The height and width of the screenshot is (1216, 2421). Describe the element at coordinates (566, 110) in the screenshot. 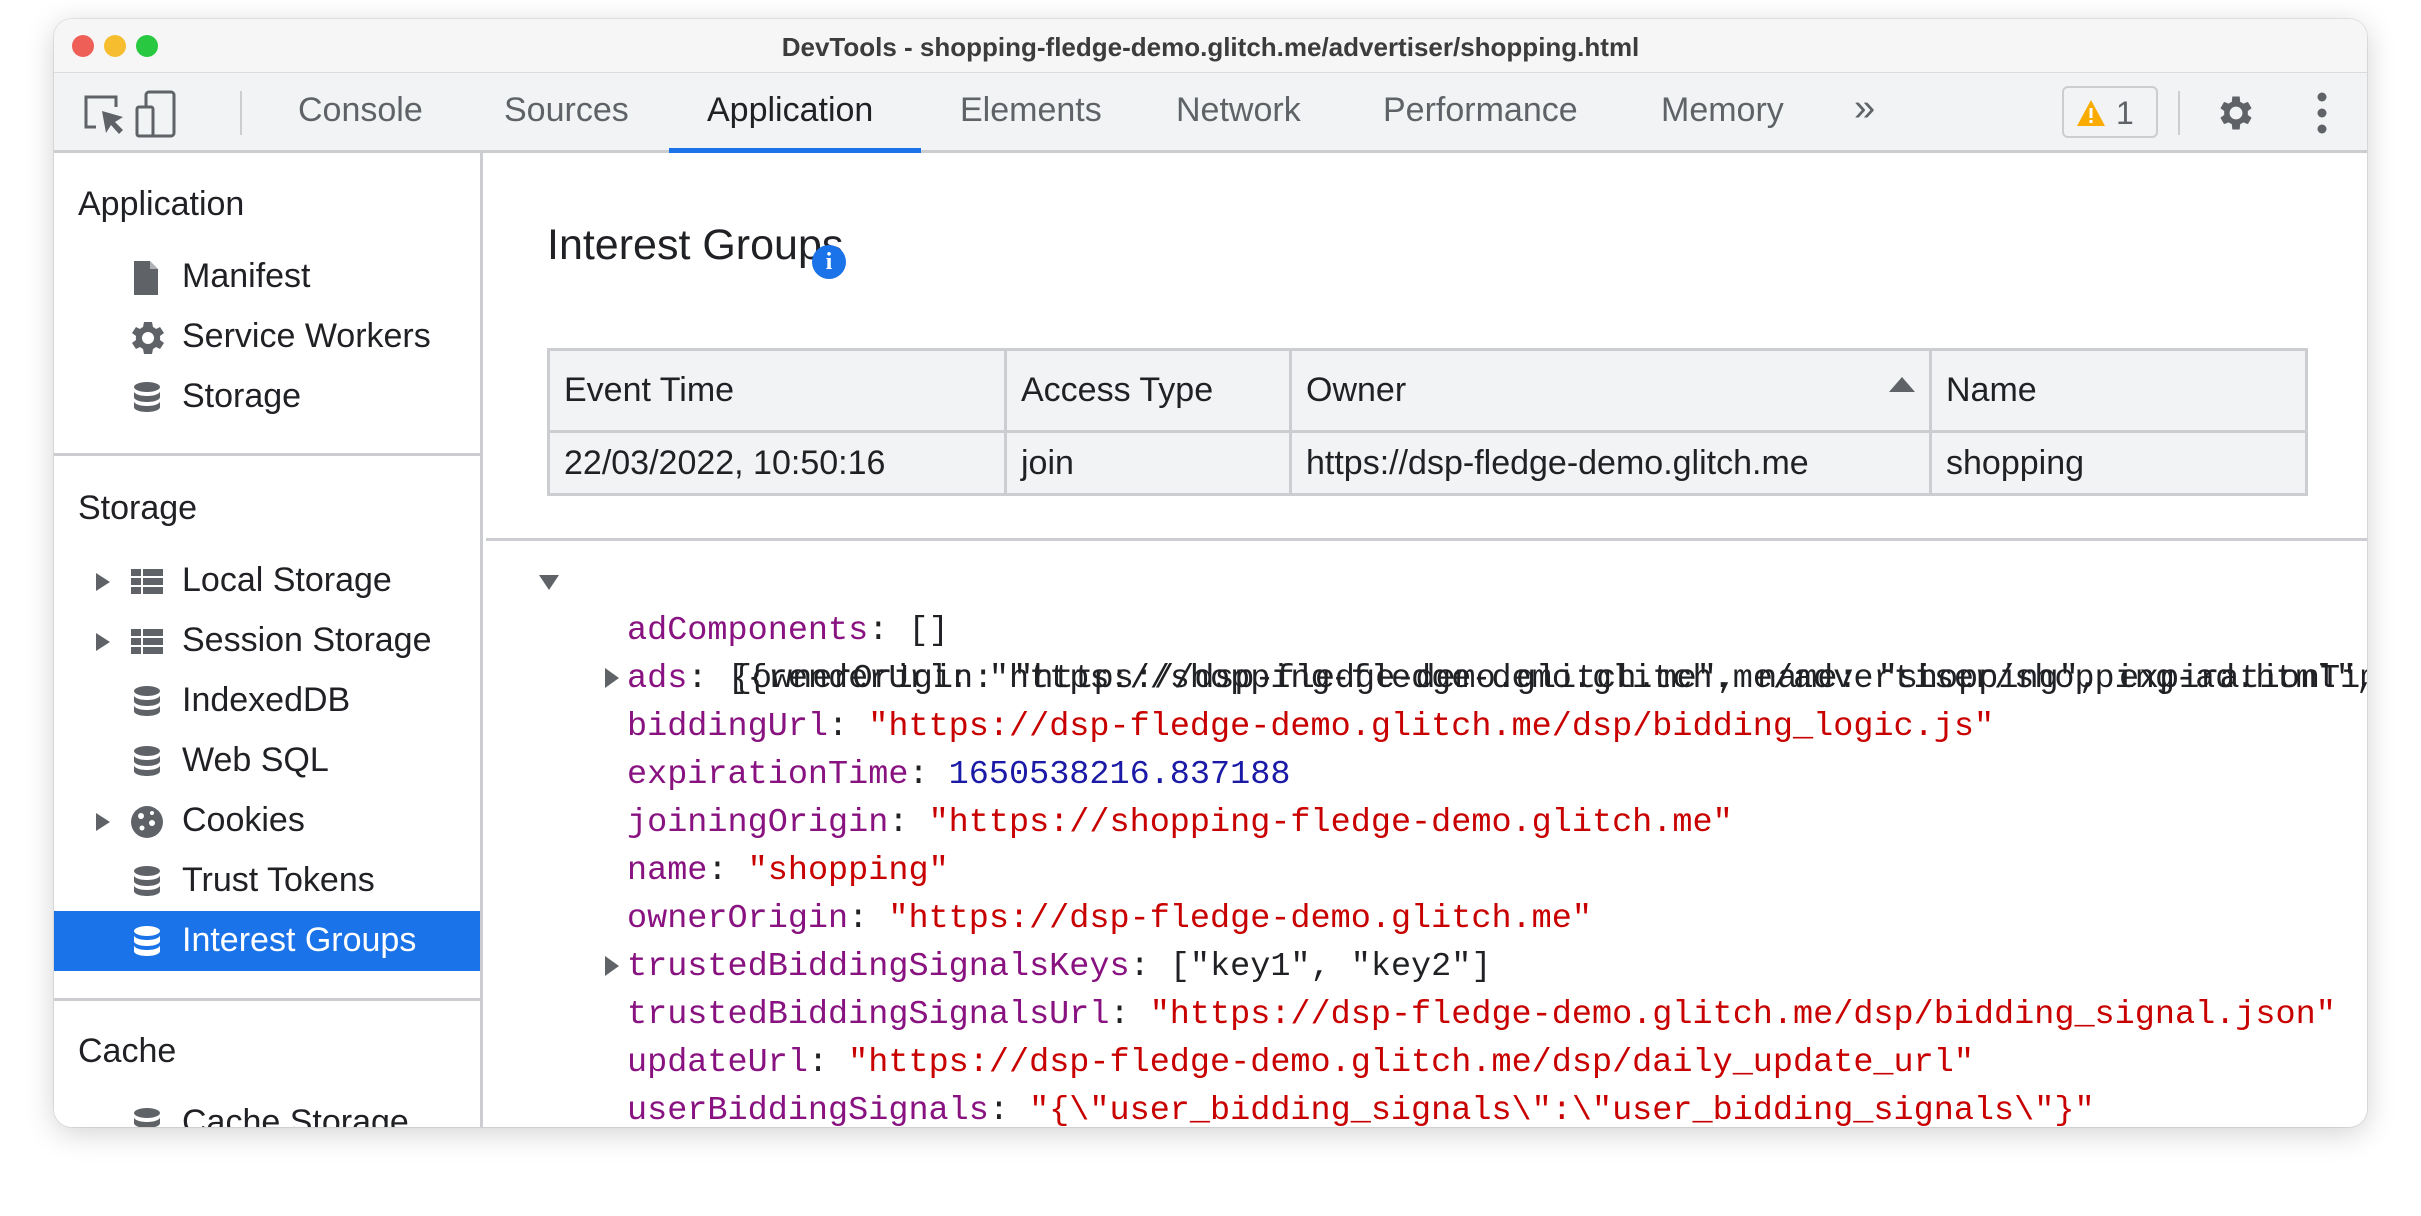

I see `tab-sources: Sources` at that location.